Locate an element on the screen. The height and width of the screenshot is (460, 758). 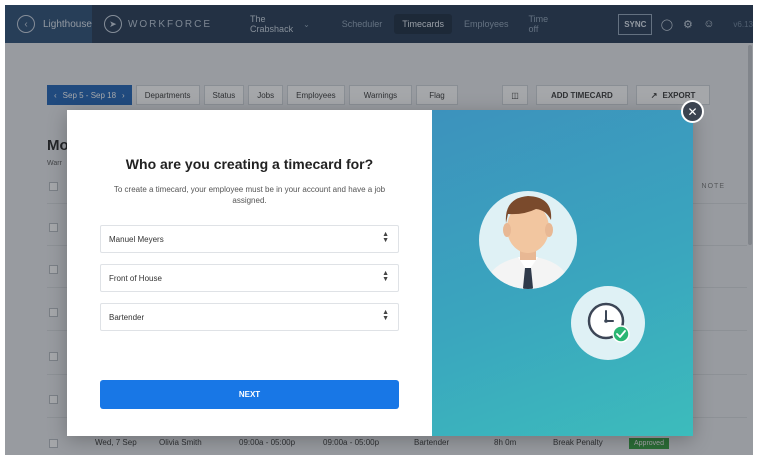
close-modal-button: ✕ is located at coordinates (692, 111).